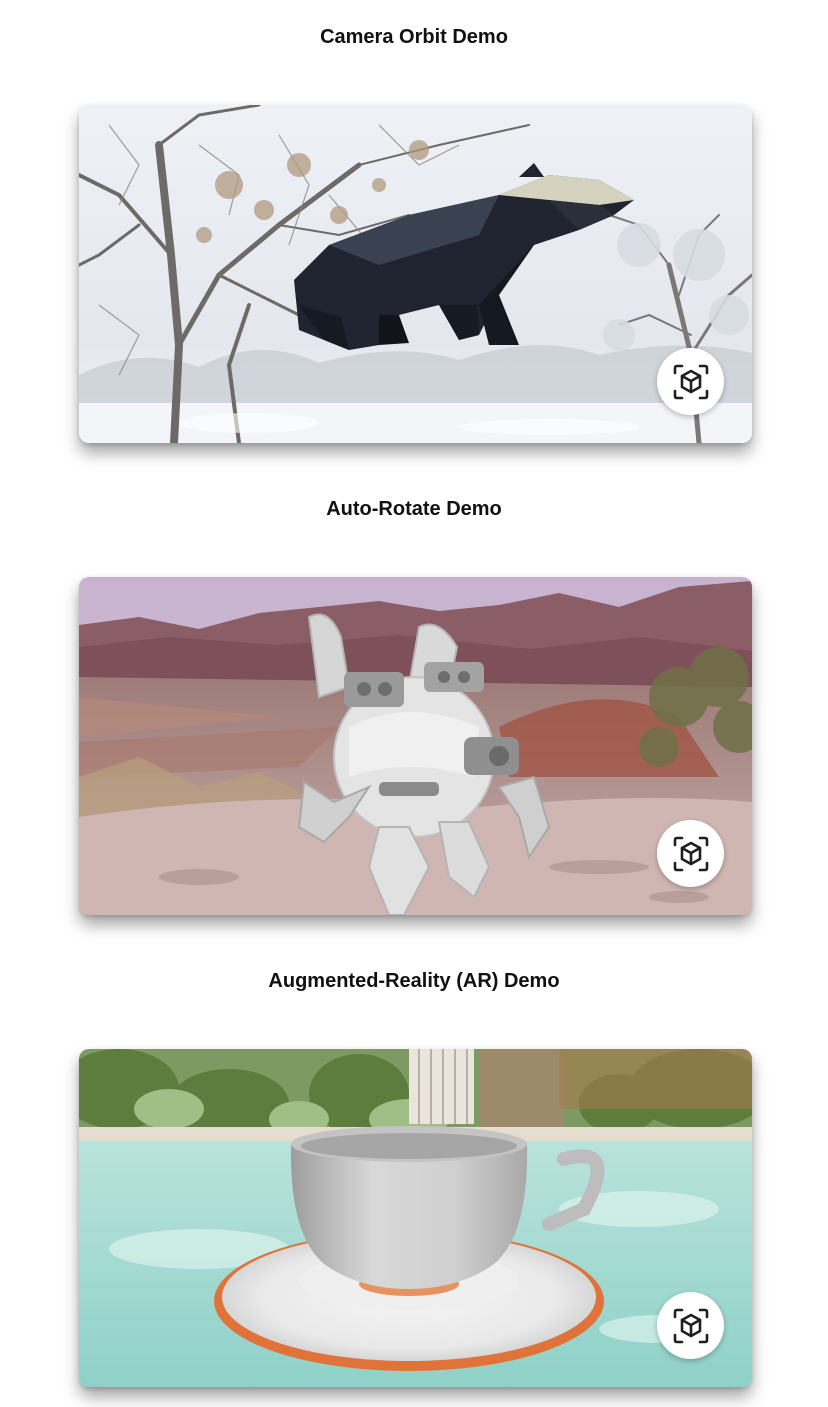 The height and width of the screenshot is (1407, 828). Describe the element at coordinates (414, 509) in the screenshot. I see `demo-title-auto-rotate: Auto-Rotate Demo` at that location.